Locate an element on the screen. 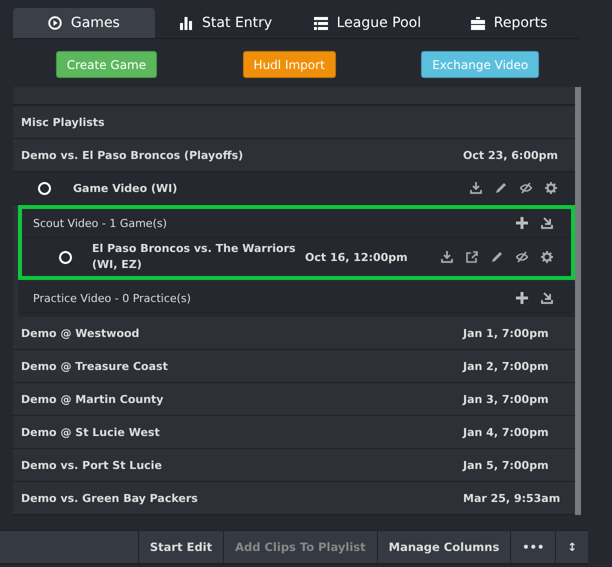  scrollbar is located at coordinates (578, 301).